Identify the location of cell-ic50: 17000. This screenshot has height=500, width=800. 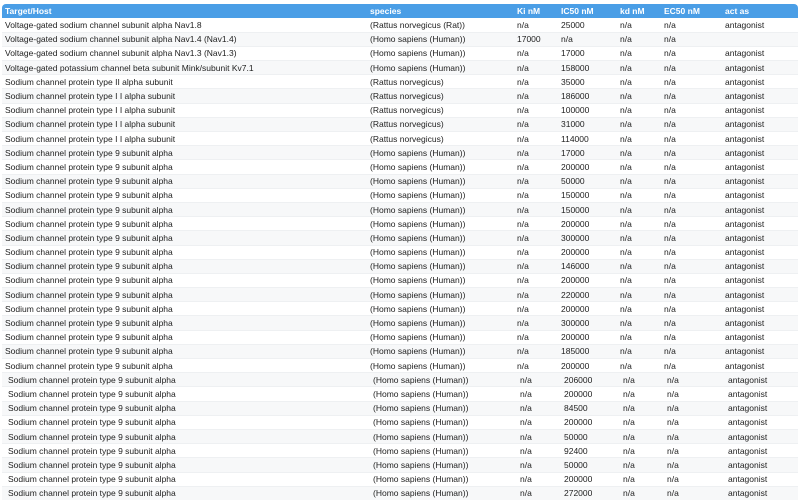
(587, 153).